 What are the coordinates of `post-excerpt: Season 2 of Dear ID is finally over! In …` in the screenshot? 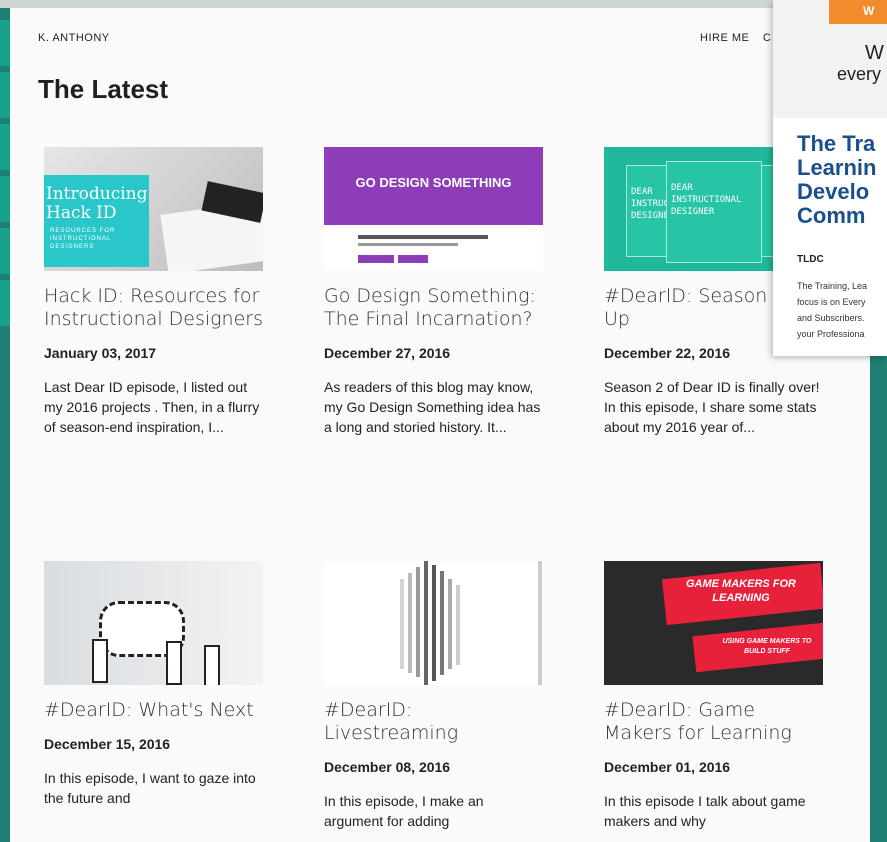 It's located at (712, 407).